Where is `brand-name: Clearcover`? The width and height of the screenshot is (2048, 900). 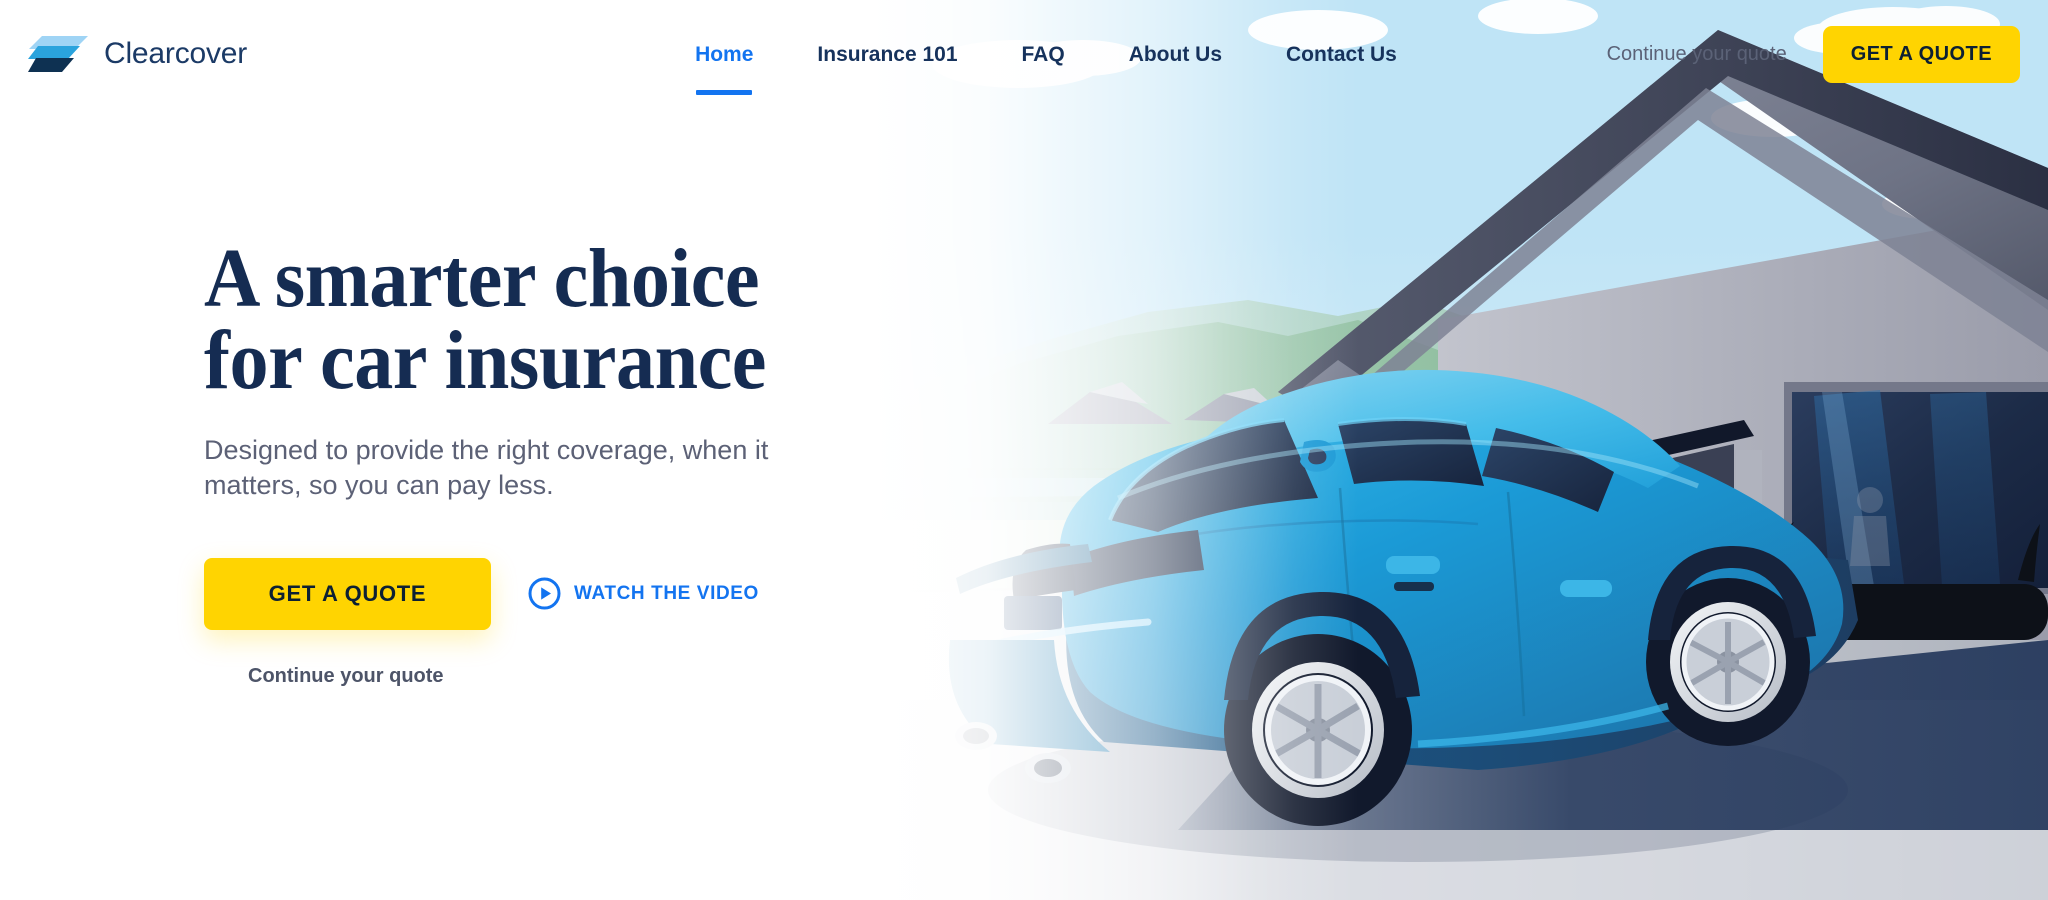
brand-name: Clearcover is located at coordinates (176, 53).